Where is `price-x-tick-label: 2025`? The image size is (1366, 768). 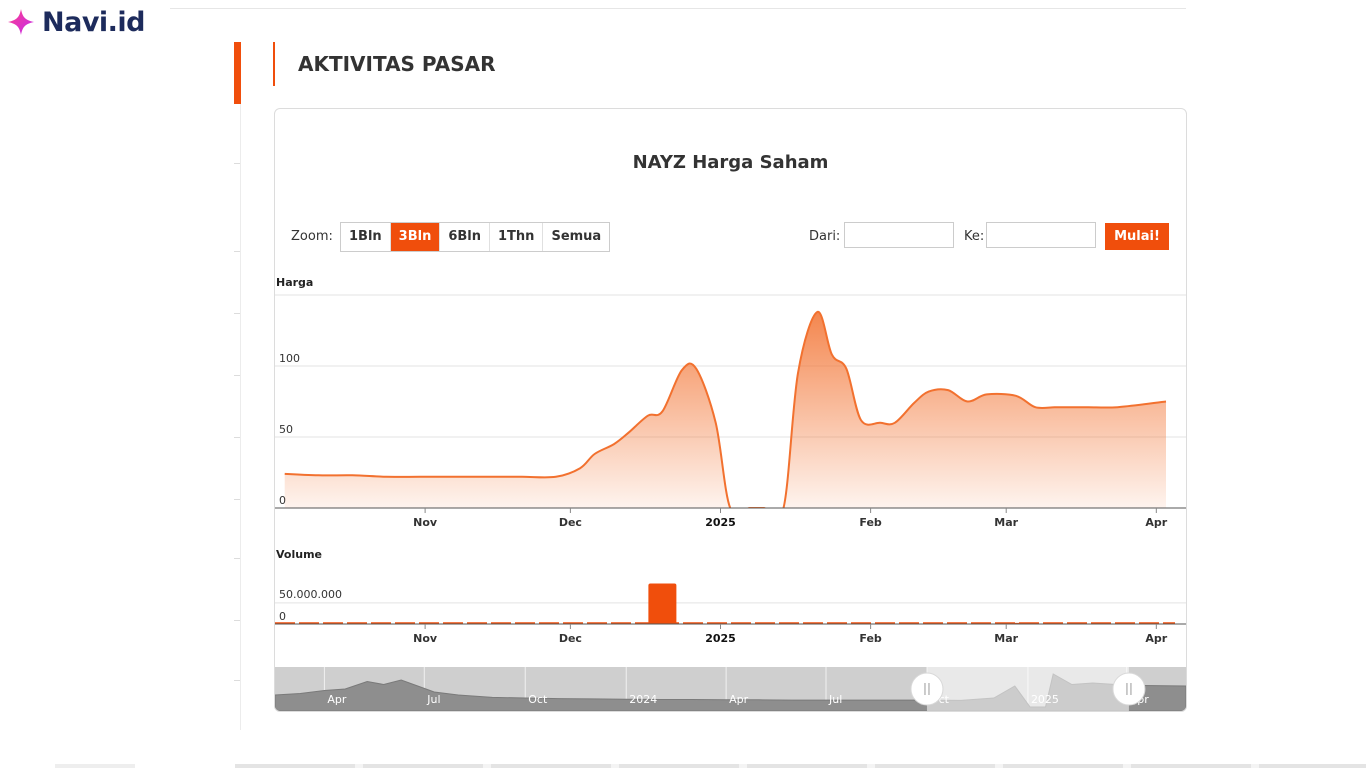 price-x-tick-label: 2025 is located at coordinates (720, 522).